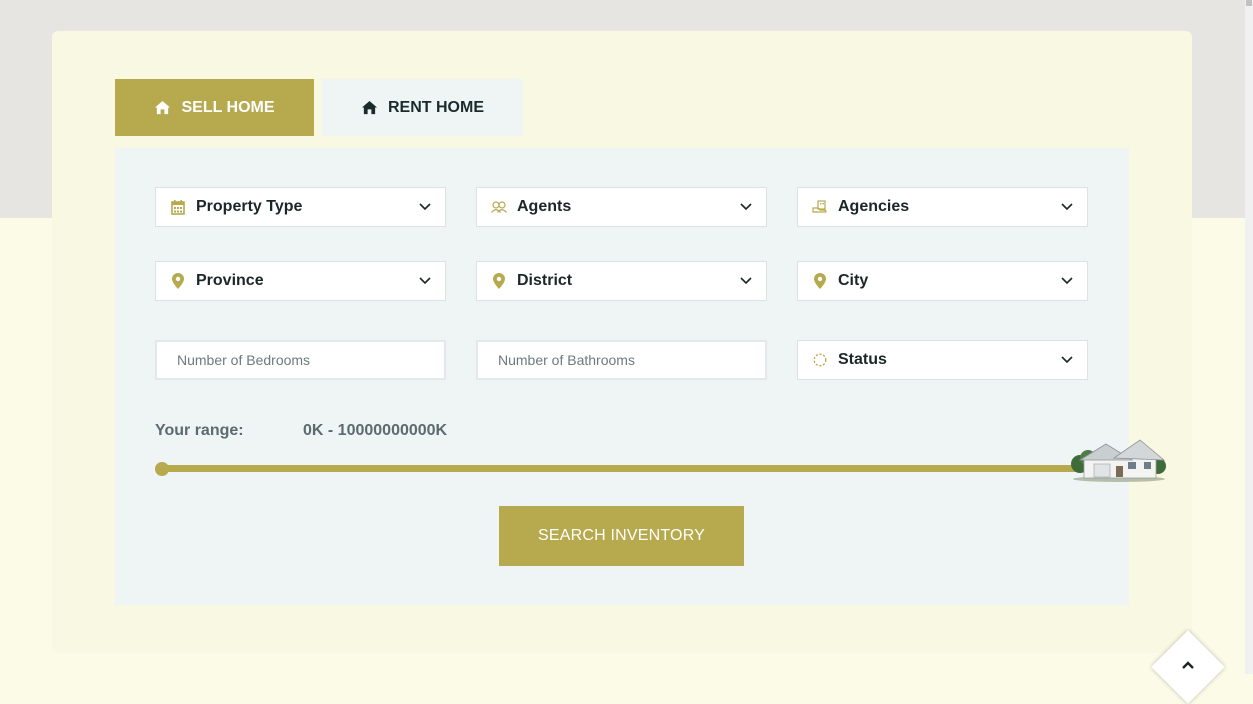  What do you see at coordinates (942, 281) in the screenshot?
I see `city-select: City` at bounding box center [942, 281].